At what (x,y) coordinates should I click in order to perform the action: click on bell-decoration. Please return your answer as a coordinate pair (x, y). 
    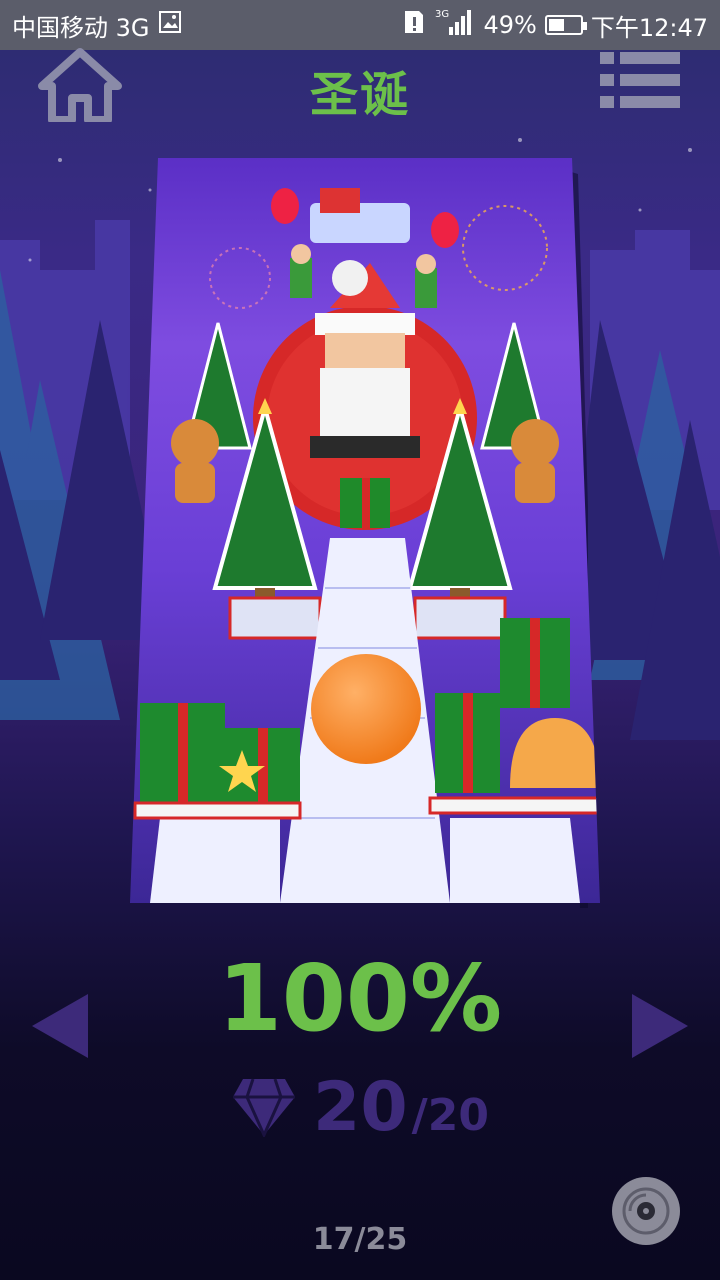
    Looking at the image, I should click on (555, 753).